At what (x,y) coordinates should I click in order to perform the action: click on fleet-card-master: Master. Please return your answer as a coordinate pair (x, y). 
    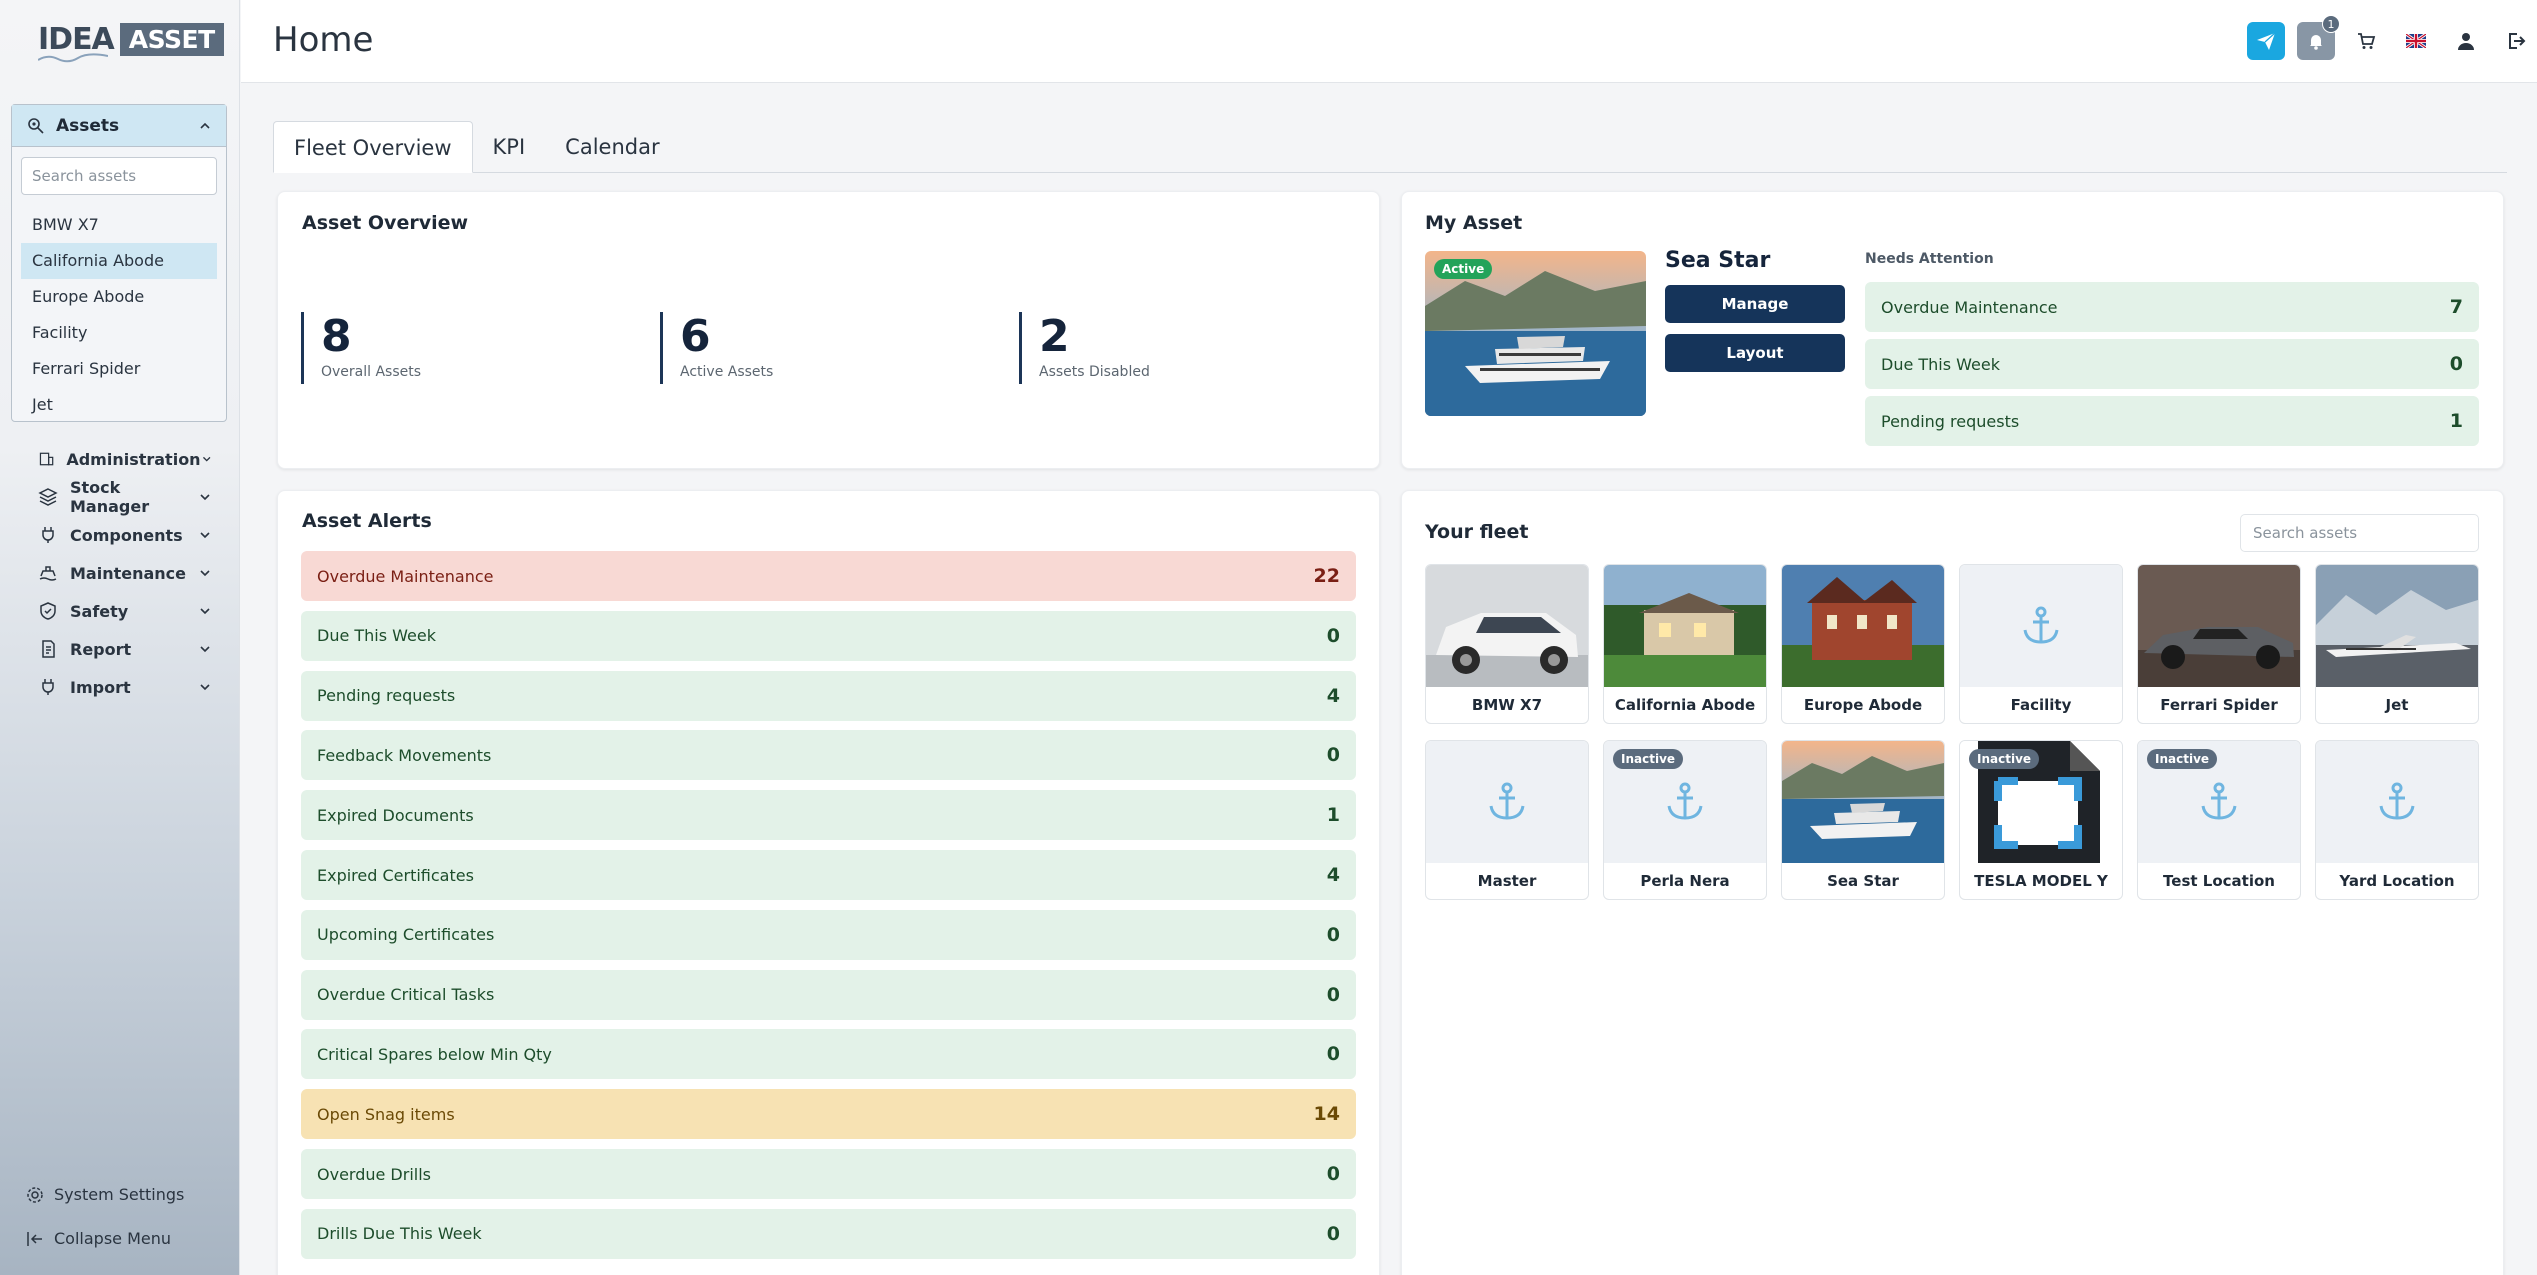
    Looking at the image, I should click on (1507, 820).